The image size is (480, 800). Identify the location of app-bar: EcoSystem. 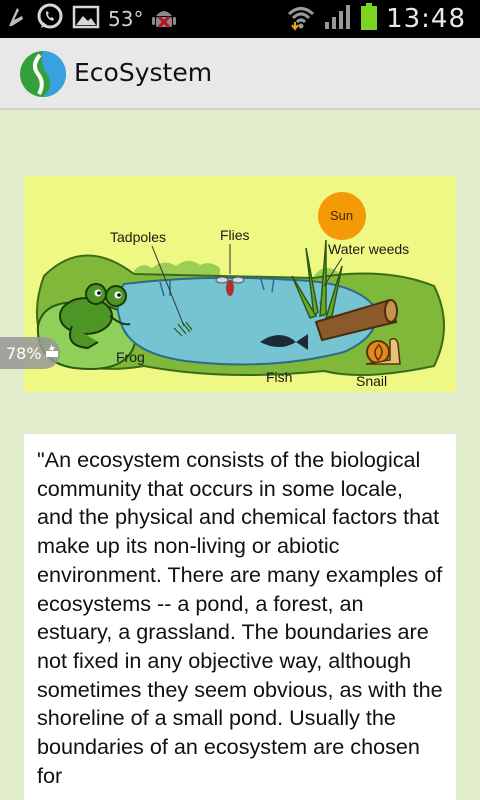
(240, 74).